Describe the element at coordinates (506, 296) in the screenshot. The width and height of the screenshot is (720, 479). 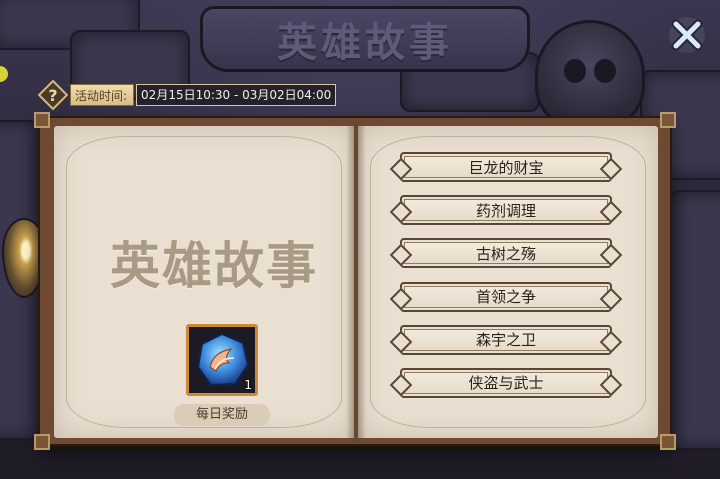
I see `story-button-leader-dispute: 首领之争` at that location.